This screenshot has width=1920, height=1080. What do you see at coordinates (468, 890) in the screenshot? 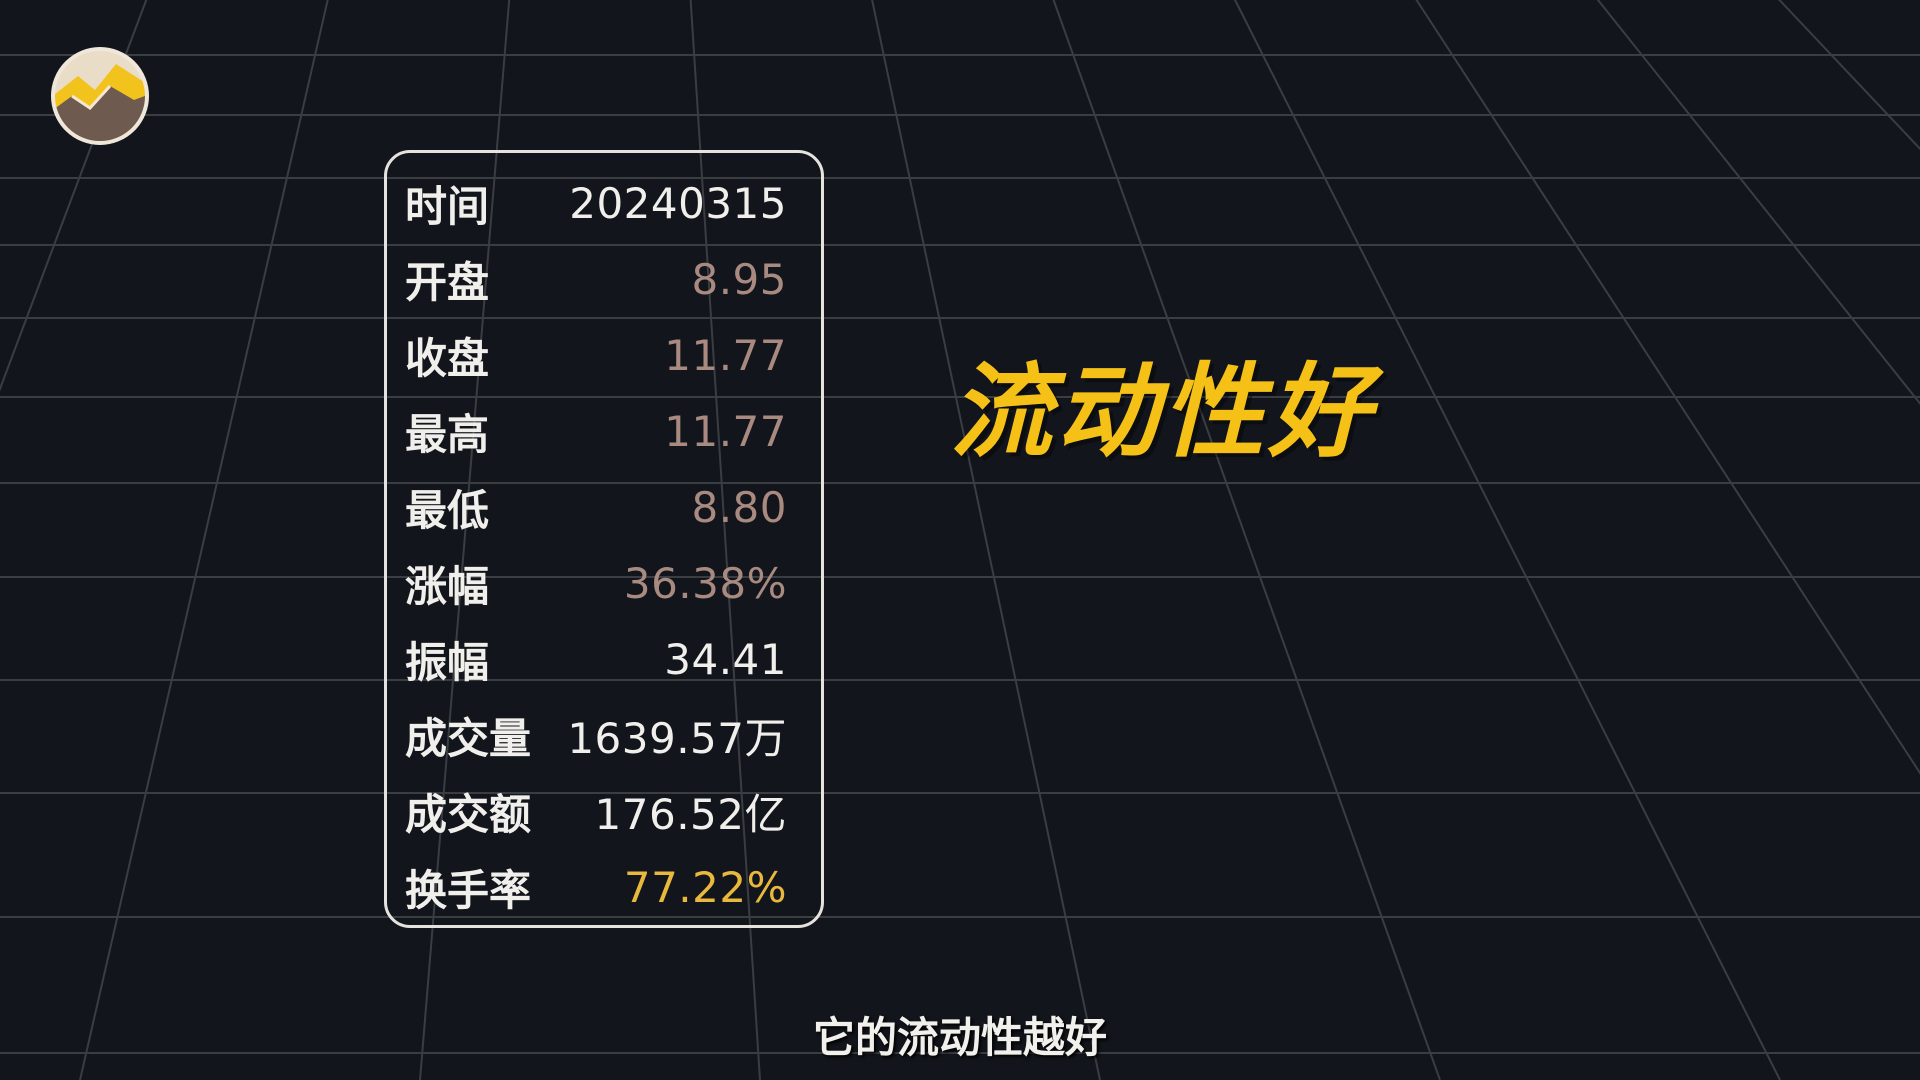
I see `stat-label: 换手率` at bounding box center [468, 890].